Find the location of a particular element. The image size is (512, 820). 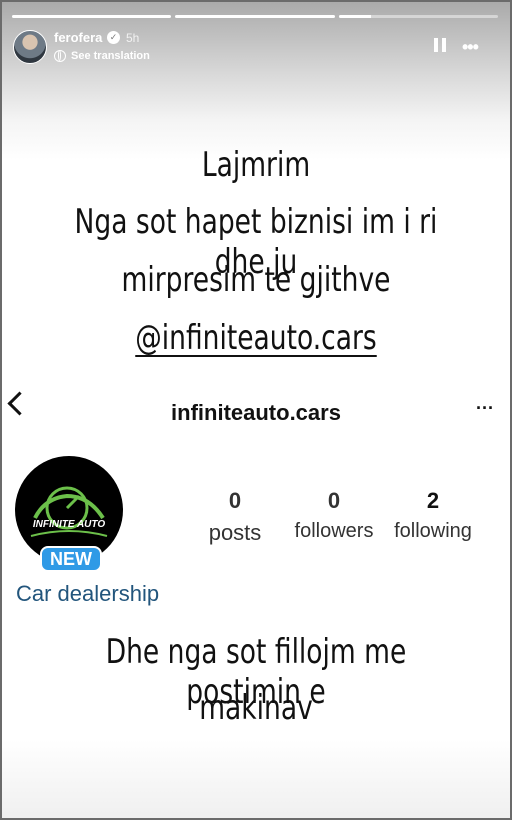

posts-label: posts is located at coordinates (235, 532).